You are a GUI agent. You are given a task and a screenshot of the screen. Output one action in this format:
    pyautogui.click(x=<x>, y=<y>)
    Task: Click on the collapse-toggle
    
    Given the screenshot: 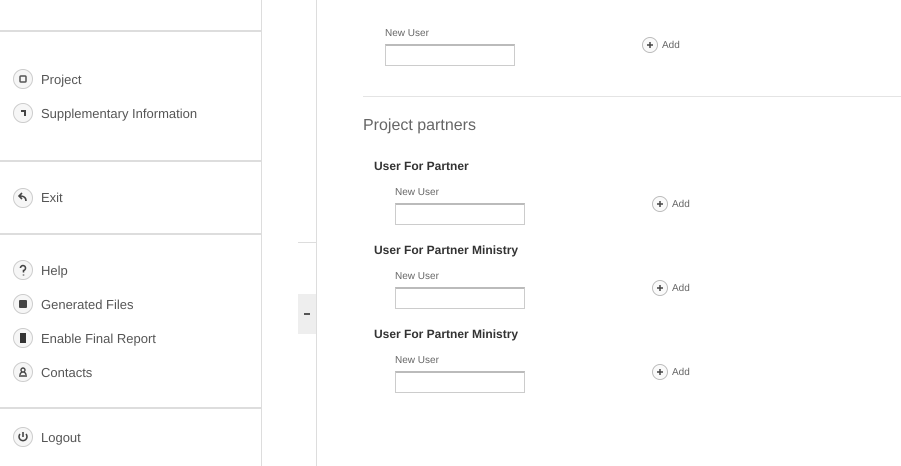 What is the action you would take?
    pyautogui.click(x=307, y=314)
    